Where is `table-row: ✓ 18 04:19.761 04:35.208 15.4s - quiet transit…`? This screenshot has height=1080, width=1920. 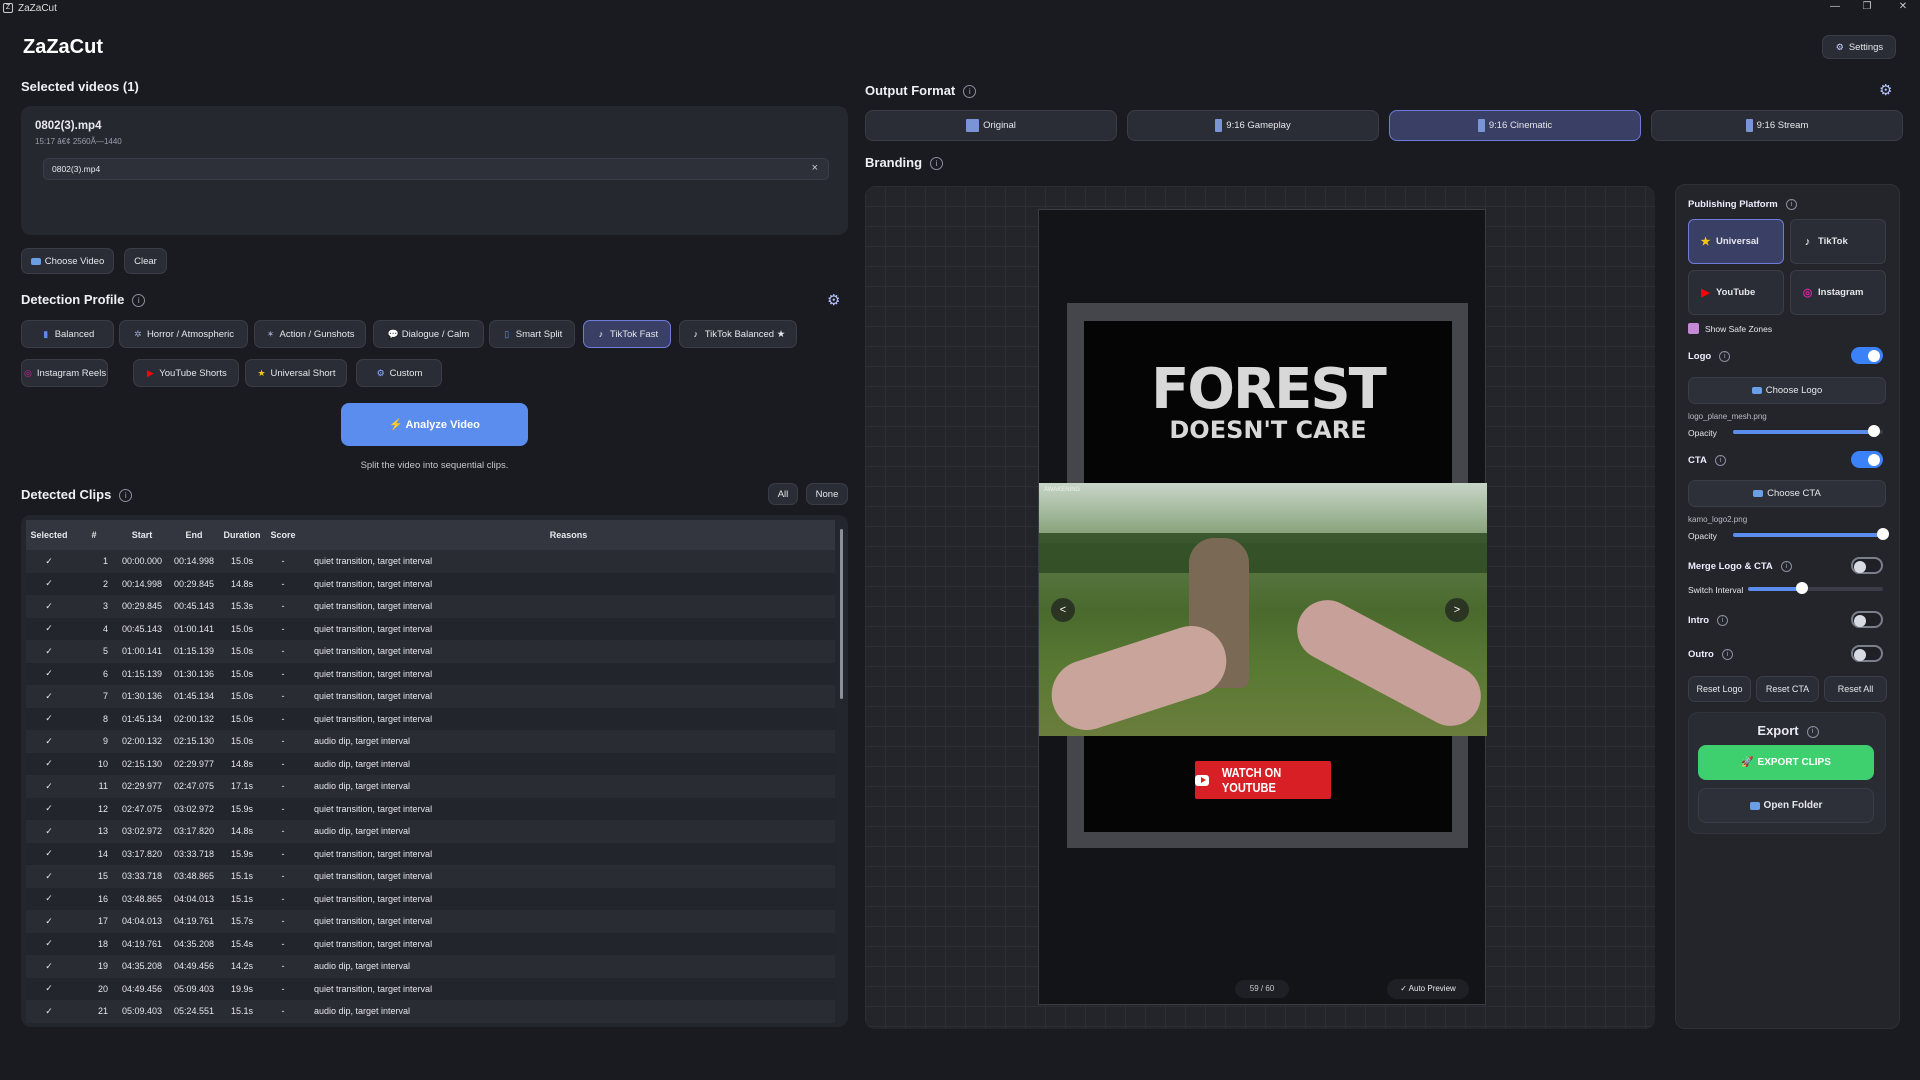
table-row: ✓ 18 04:19.761 04:35.208 15.4s - quiet transit… is located at coordinates (430, 943).